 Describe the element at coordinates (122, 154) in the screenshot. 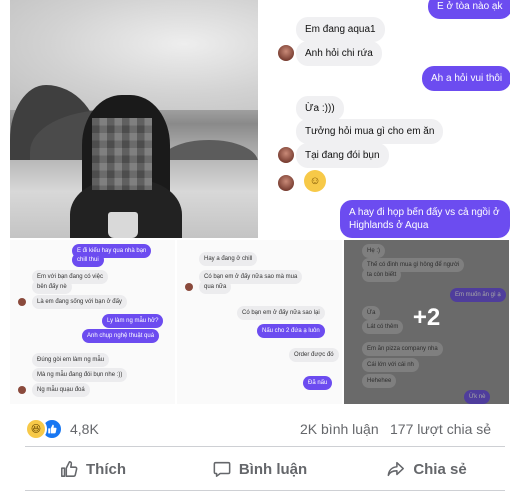

I see `photo-pixelated-face` at that location.